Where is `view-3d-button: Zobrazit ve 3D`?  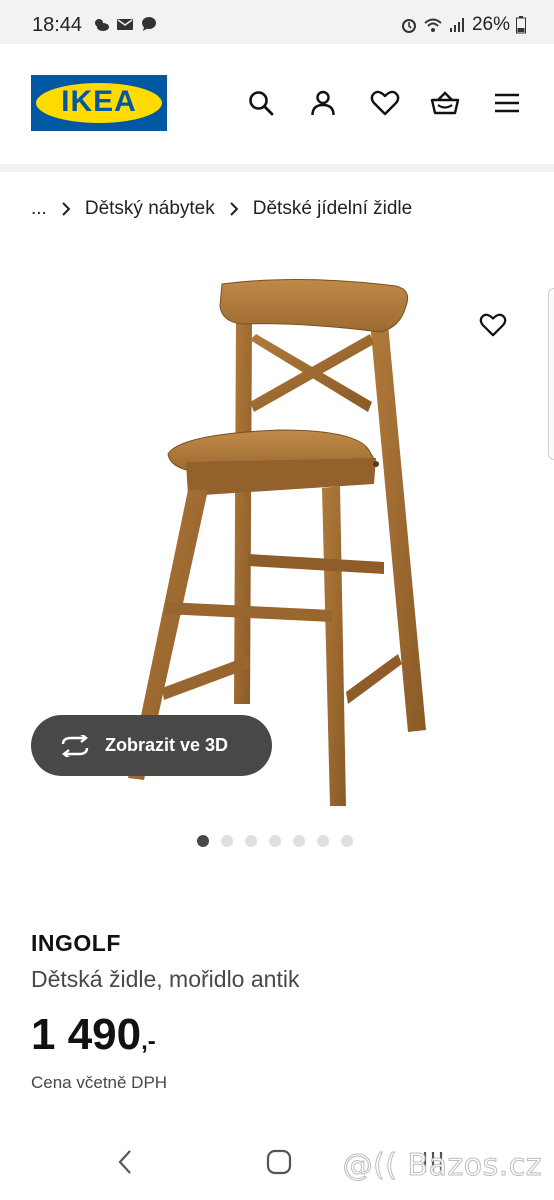
view-3d-button: Zobrazit ve 3D is located at coordinates (151, 745).